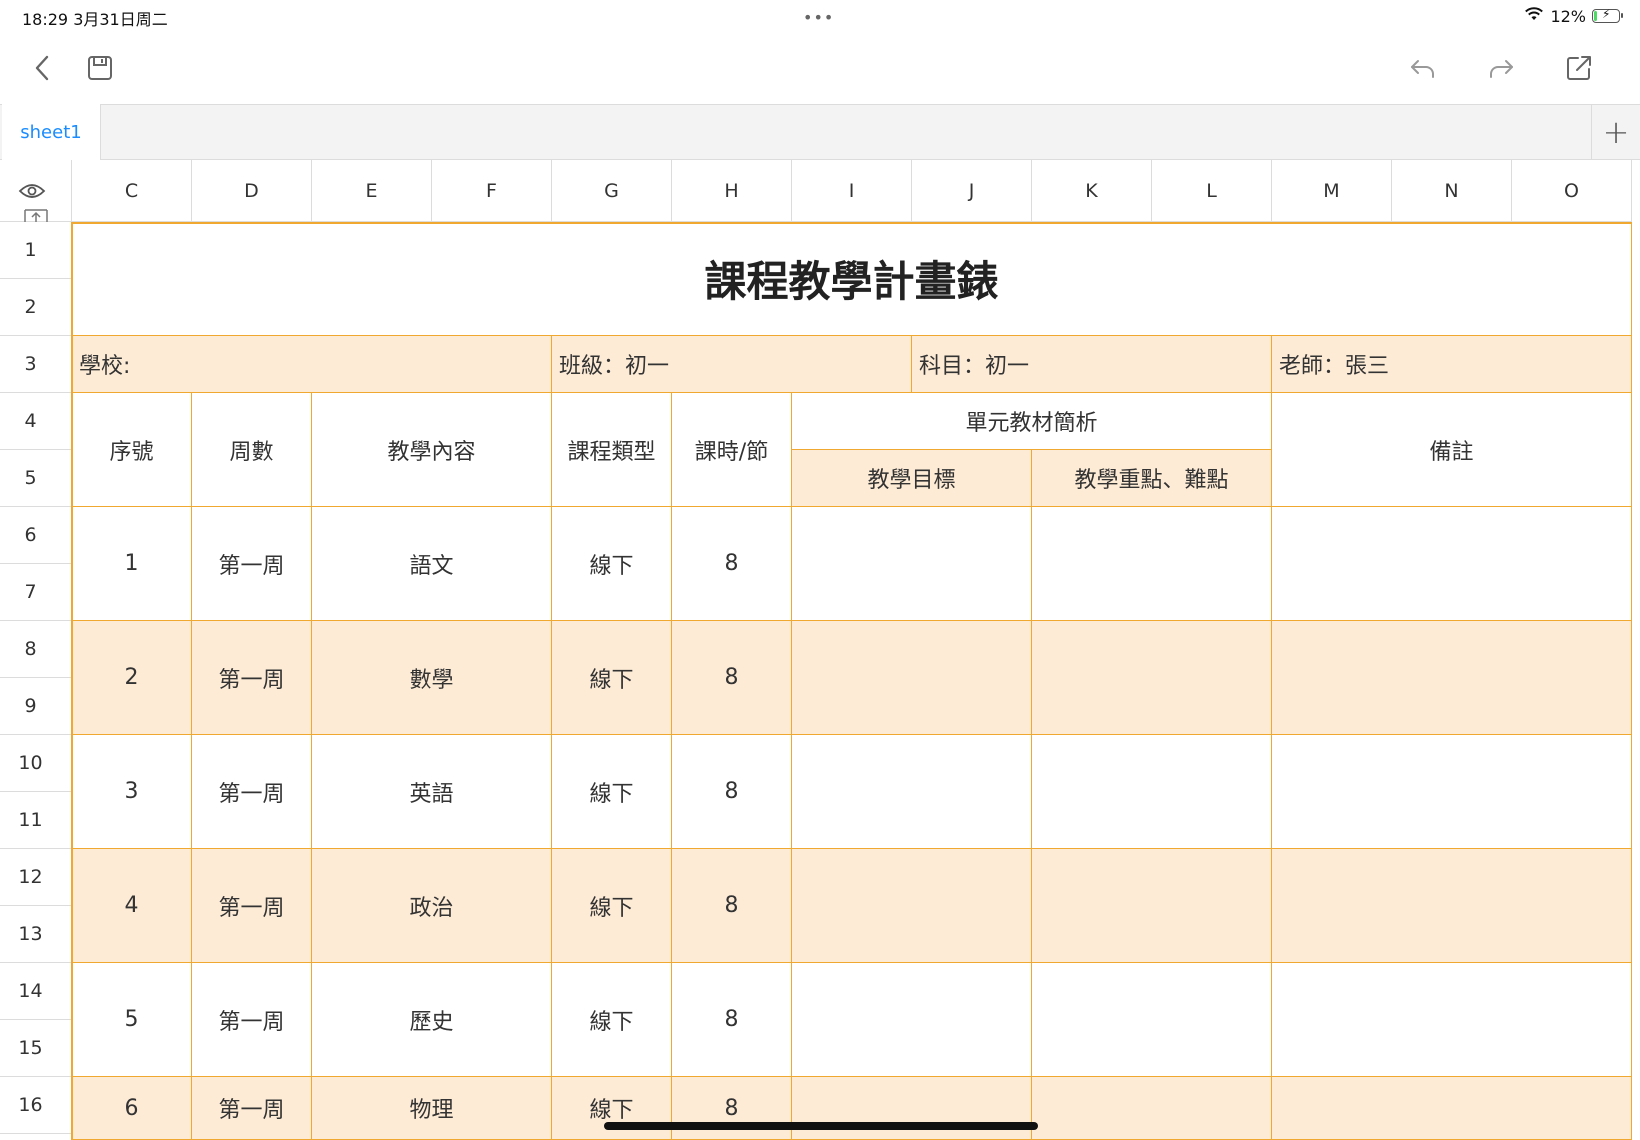 Image resolution: width=1640 pixels, height=1140 pixels. Describe the element at coordinates (732, 450) in the screenshot. I see `header-hours: 課時/節` at that location.